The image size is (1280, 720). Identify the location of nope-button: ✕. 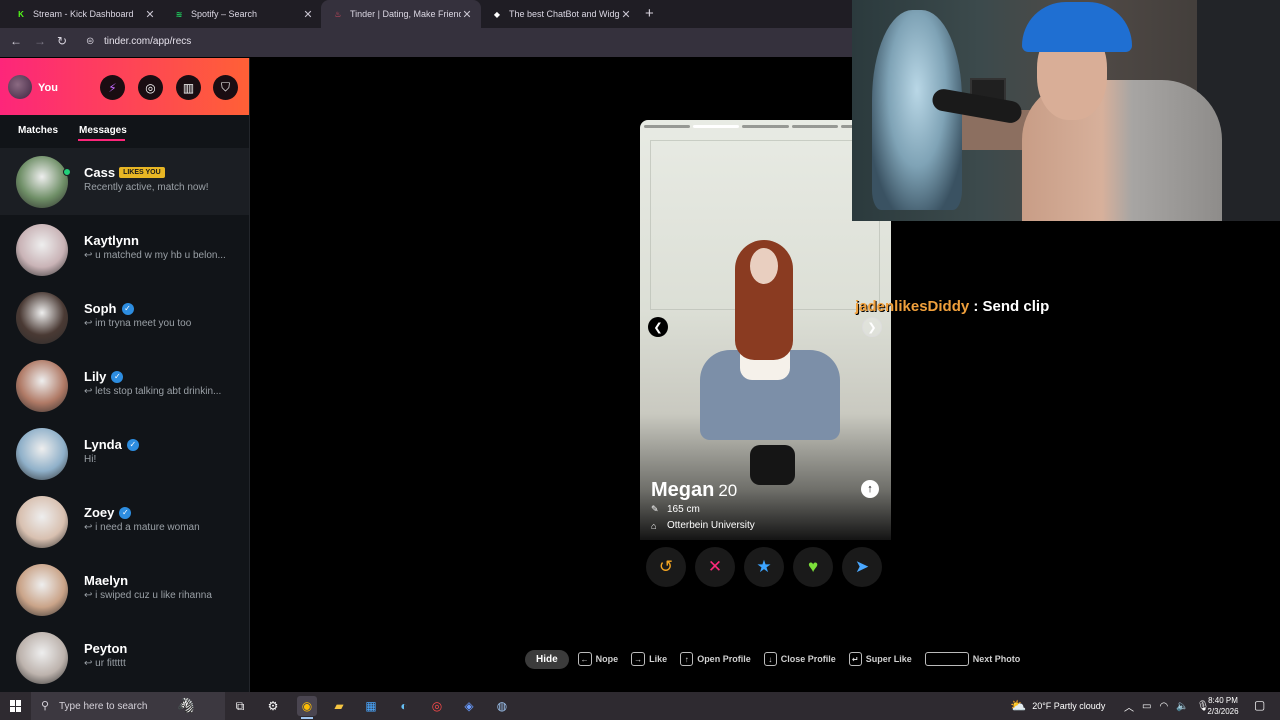
(715, 567).